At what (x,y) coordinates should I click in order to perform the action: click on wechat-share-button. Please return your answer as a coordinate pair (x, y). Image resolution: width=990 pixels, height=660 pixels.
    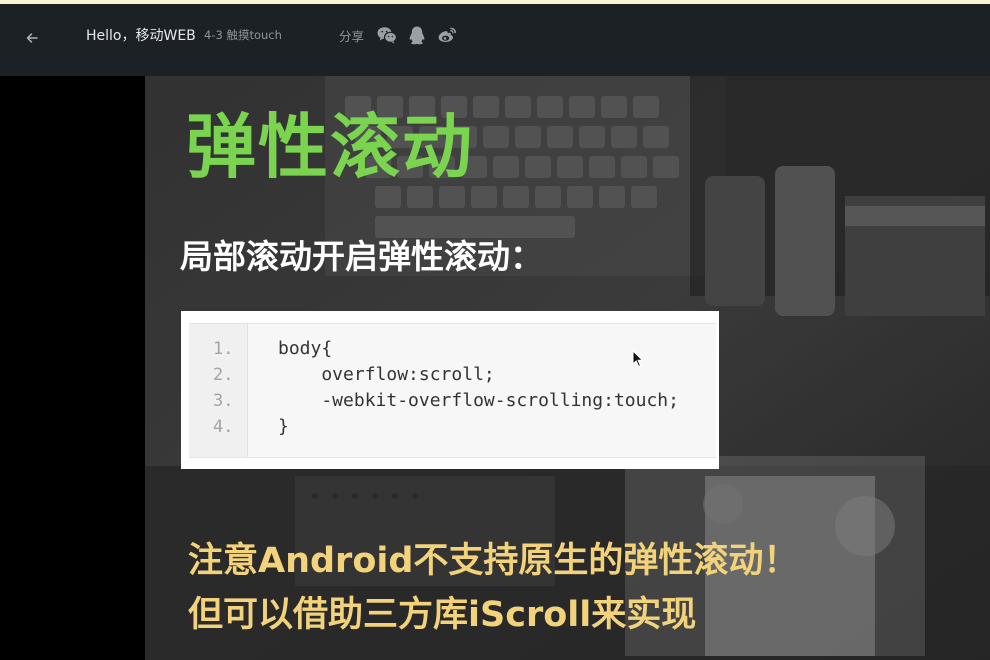
    Looking at the image, I should click on (387, 35).